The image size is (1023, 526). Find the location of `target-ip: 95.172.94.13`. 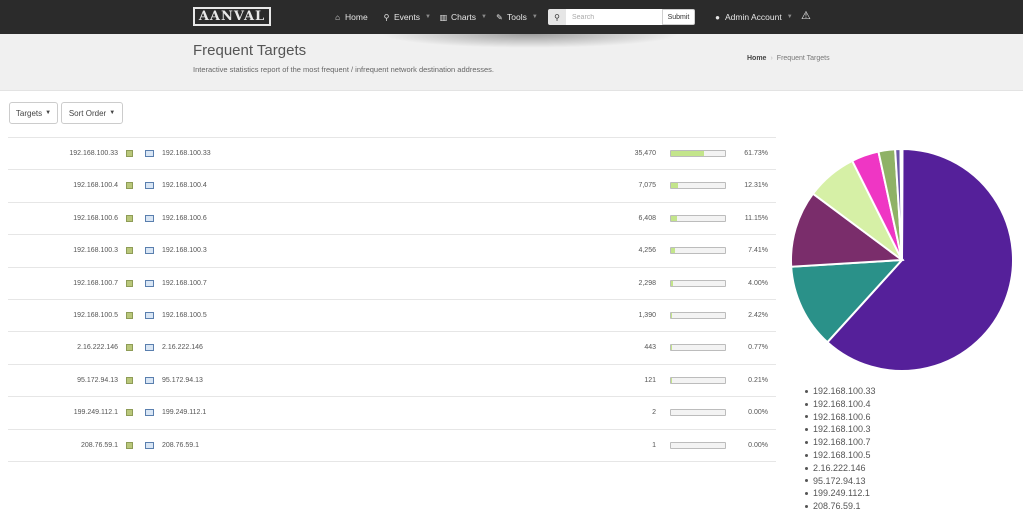

target-ip: 95.172.94.13 is located at coordinates (97, 380).